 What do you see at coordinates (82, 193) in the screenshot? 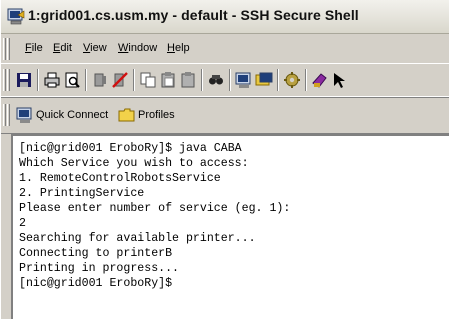
I see `terminal-line: 2. PrintingService` at bounding box center [82, 193].